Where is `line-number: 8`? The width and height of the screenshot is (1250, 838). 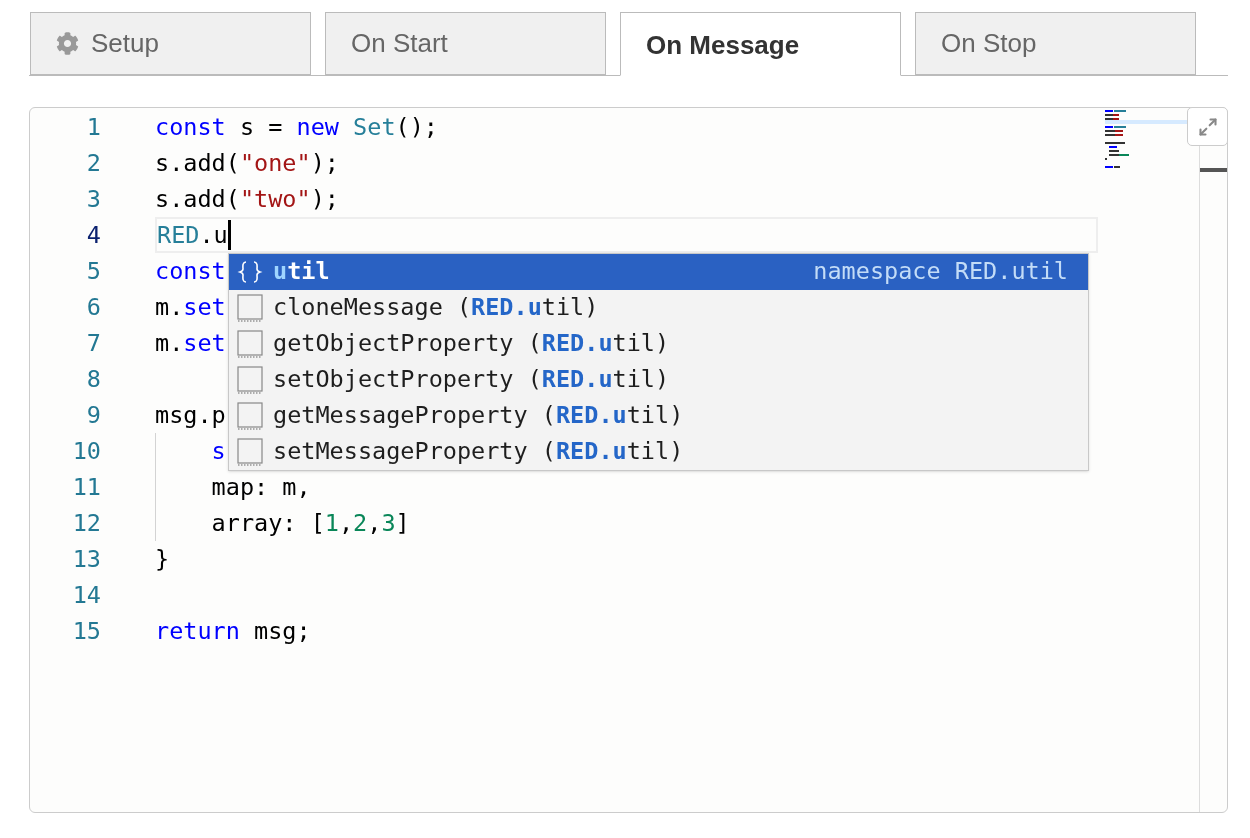 line-number: 8 is located at coordinates (93, 379).